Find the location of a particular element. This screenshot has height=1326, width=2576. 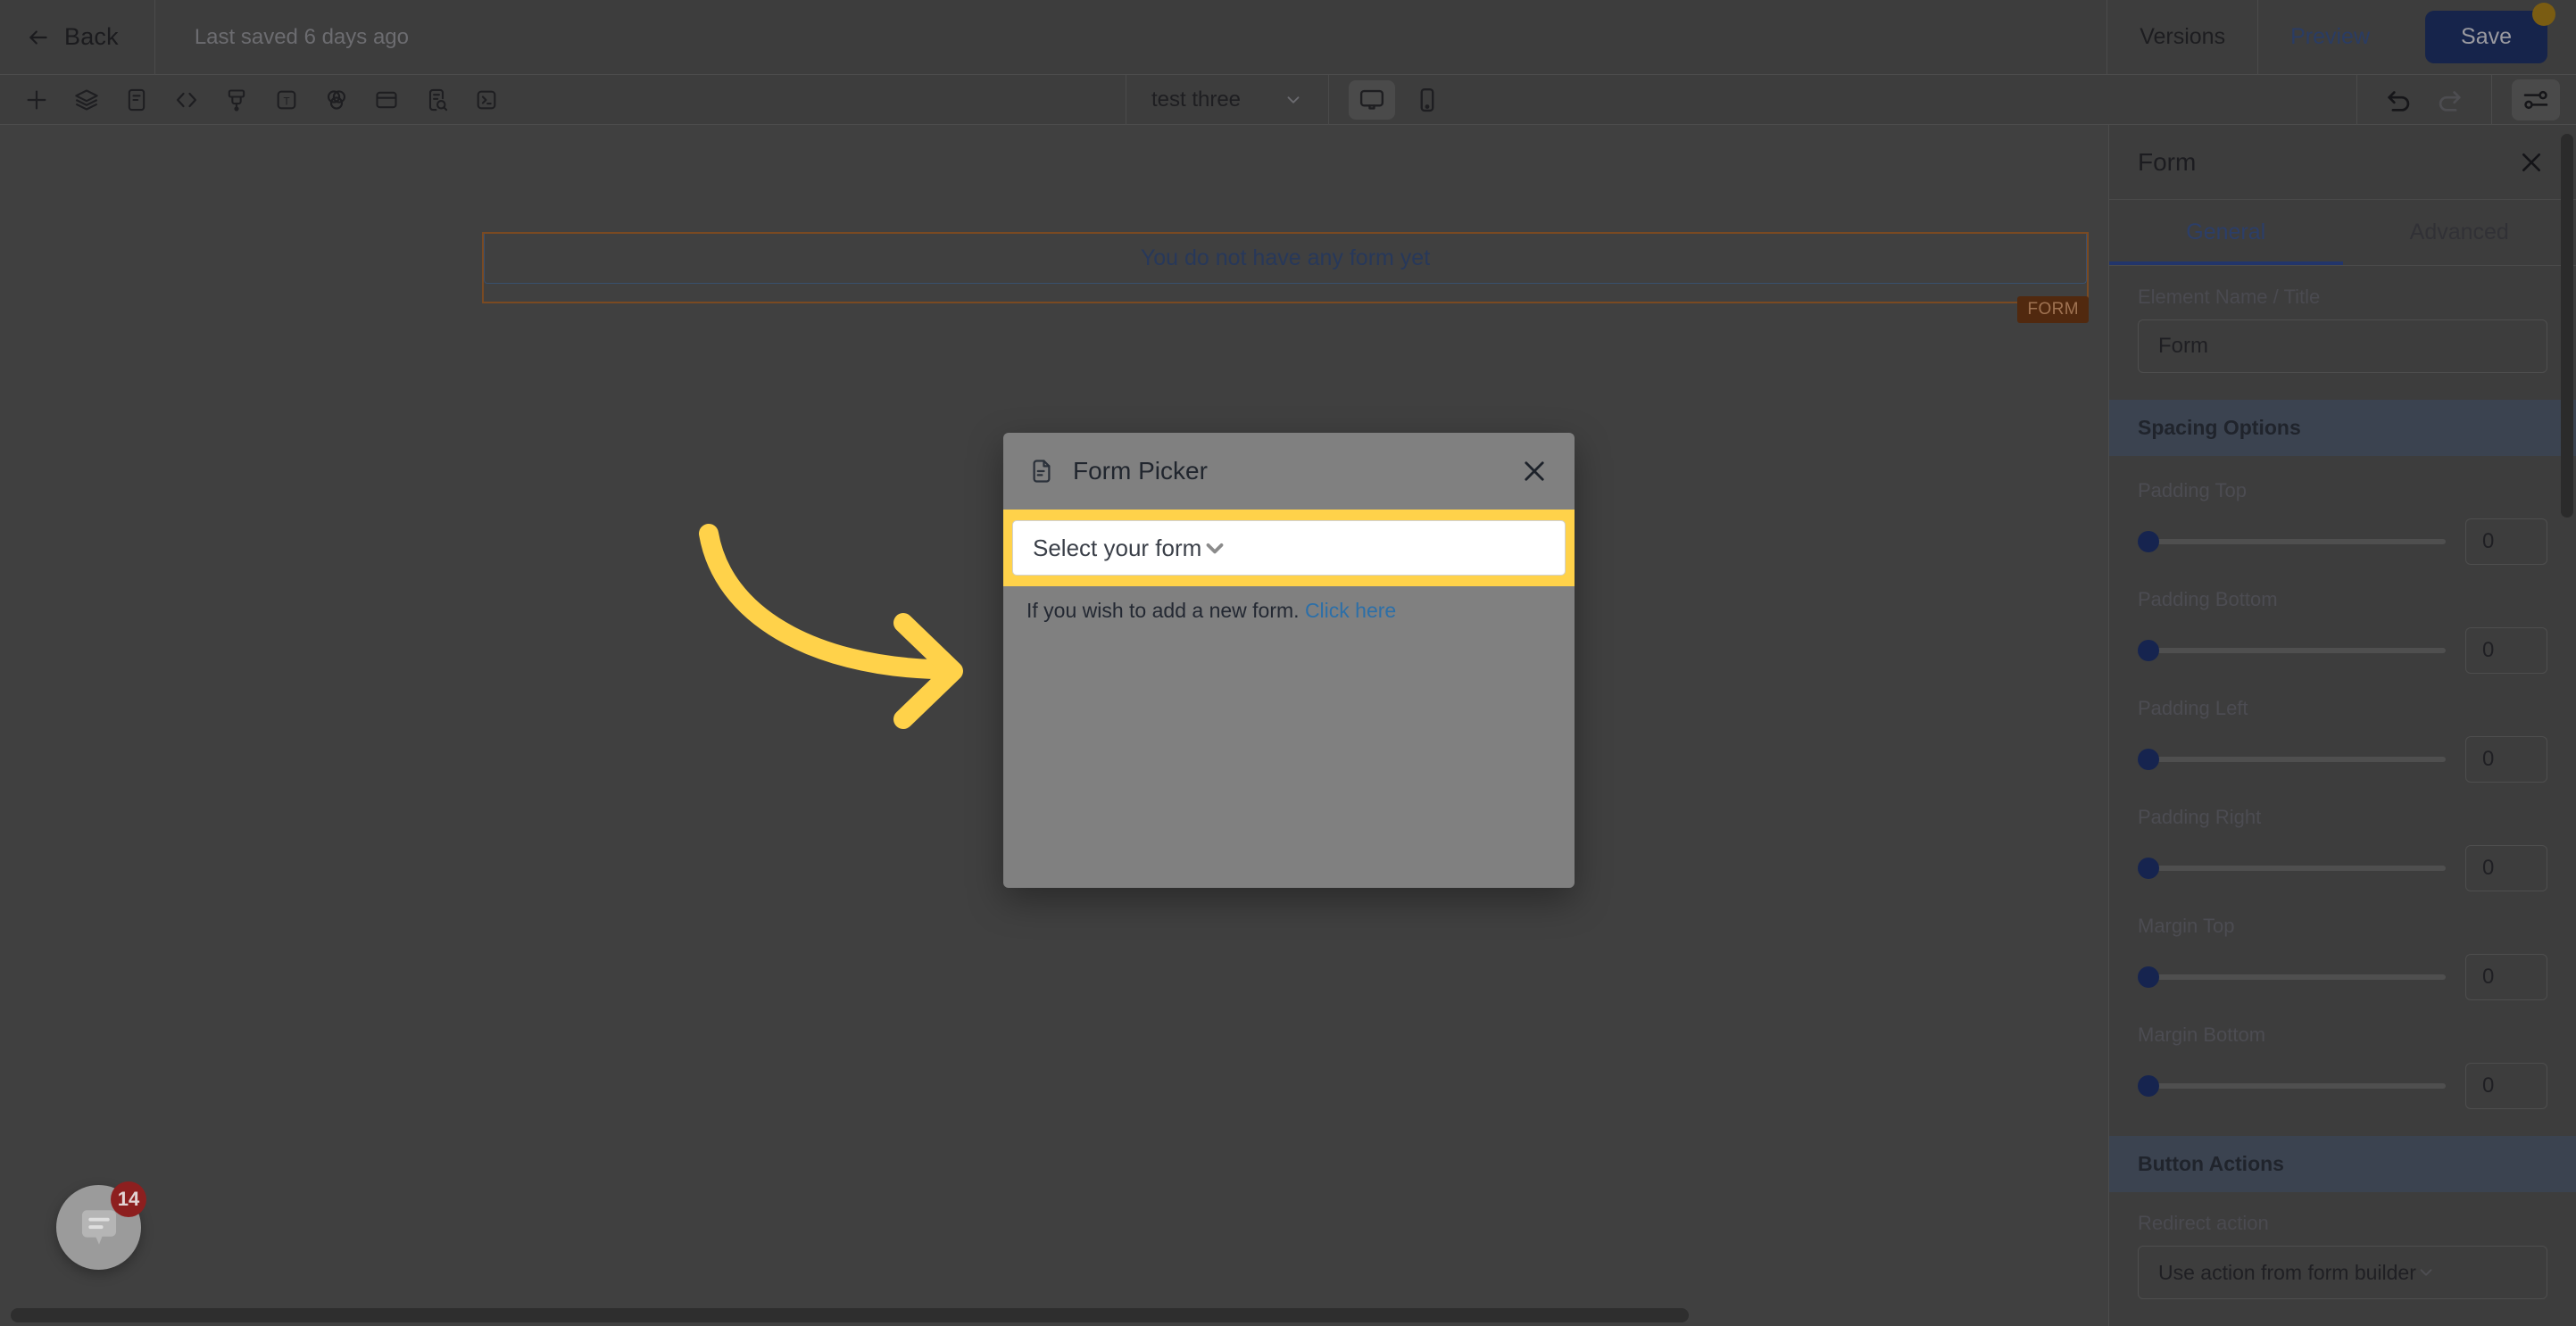

last-saved-label: Last saved 6 days ago is located at coordinates (301, 36).